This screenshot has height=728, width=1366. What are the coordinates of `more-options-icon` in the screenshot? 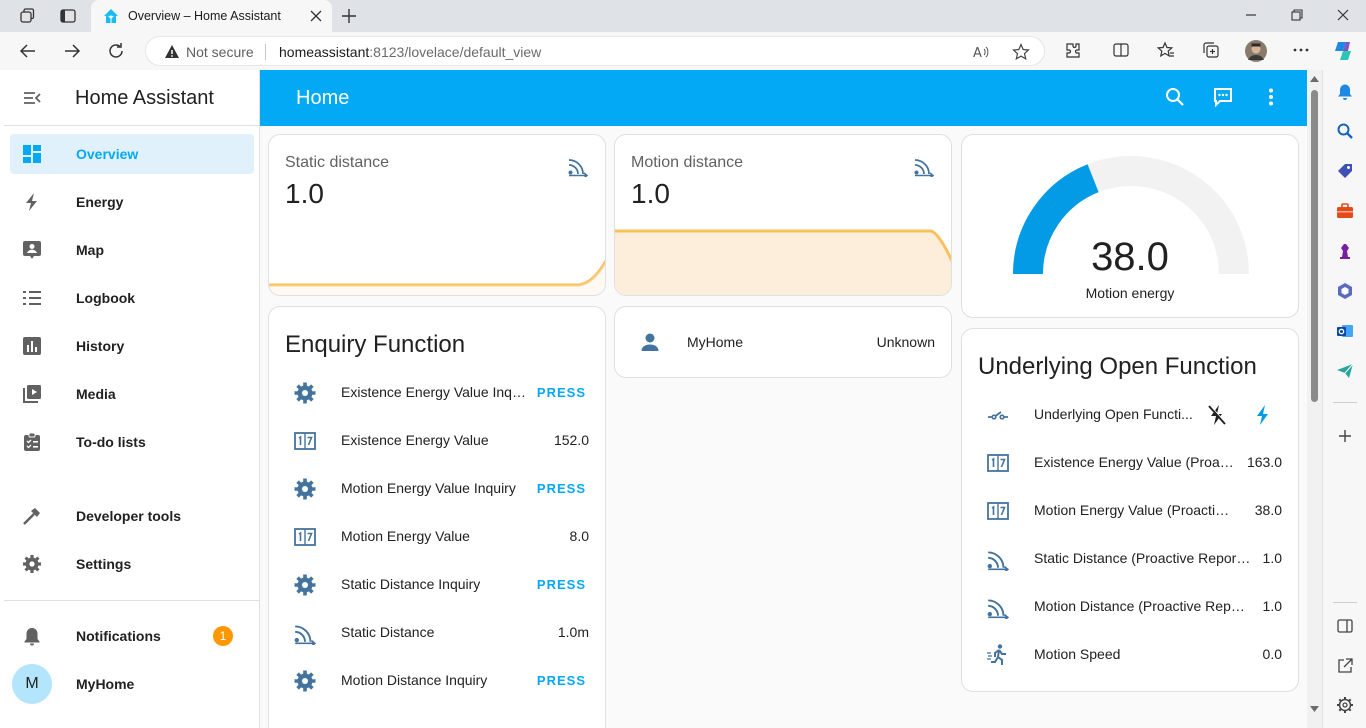 It's located at (1301, 50).